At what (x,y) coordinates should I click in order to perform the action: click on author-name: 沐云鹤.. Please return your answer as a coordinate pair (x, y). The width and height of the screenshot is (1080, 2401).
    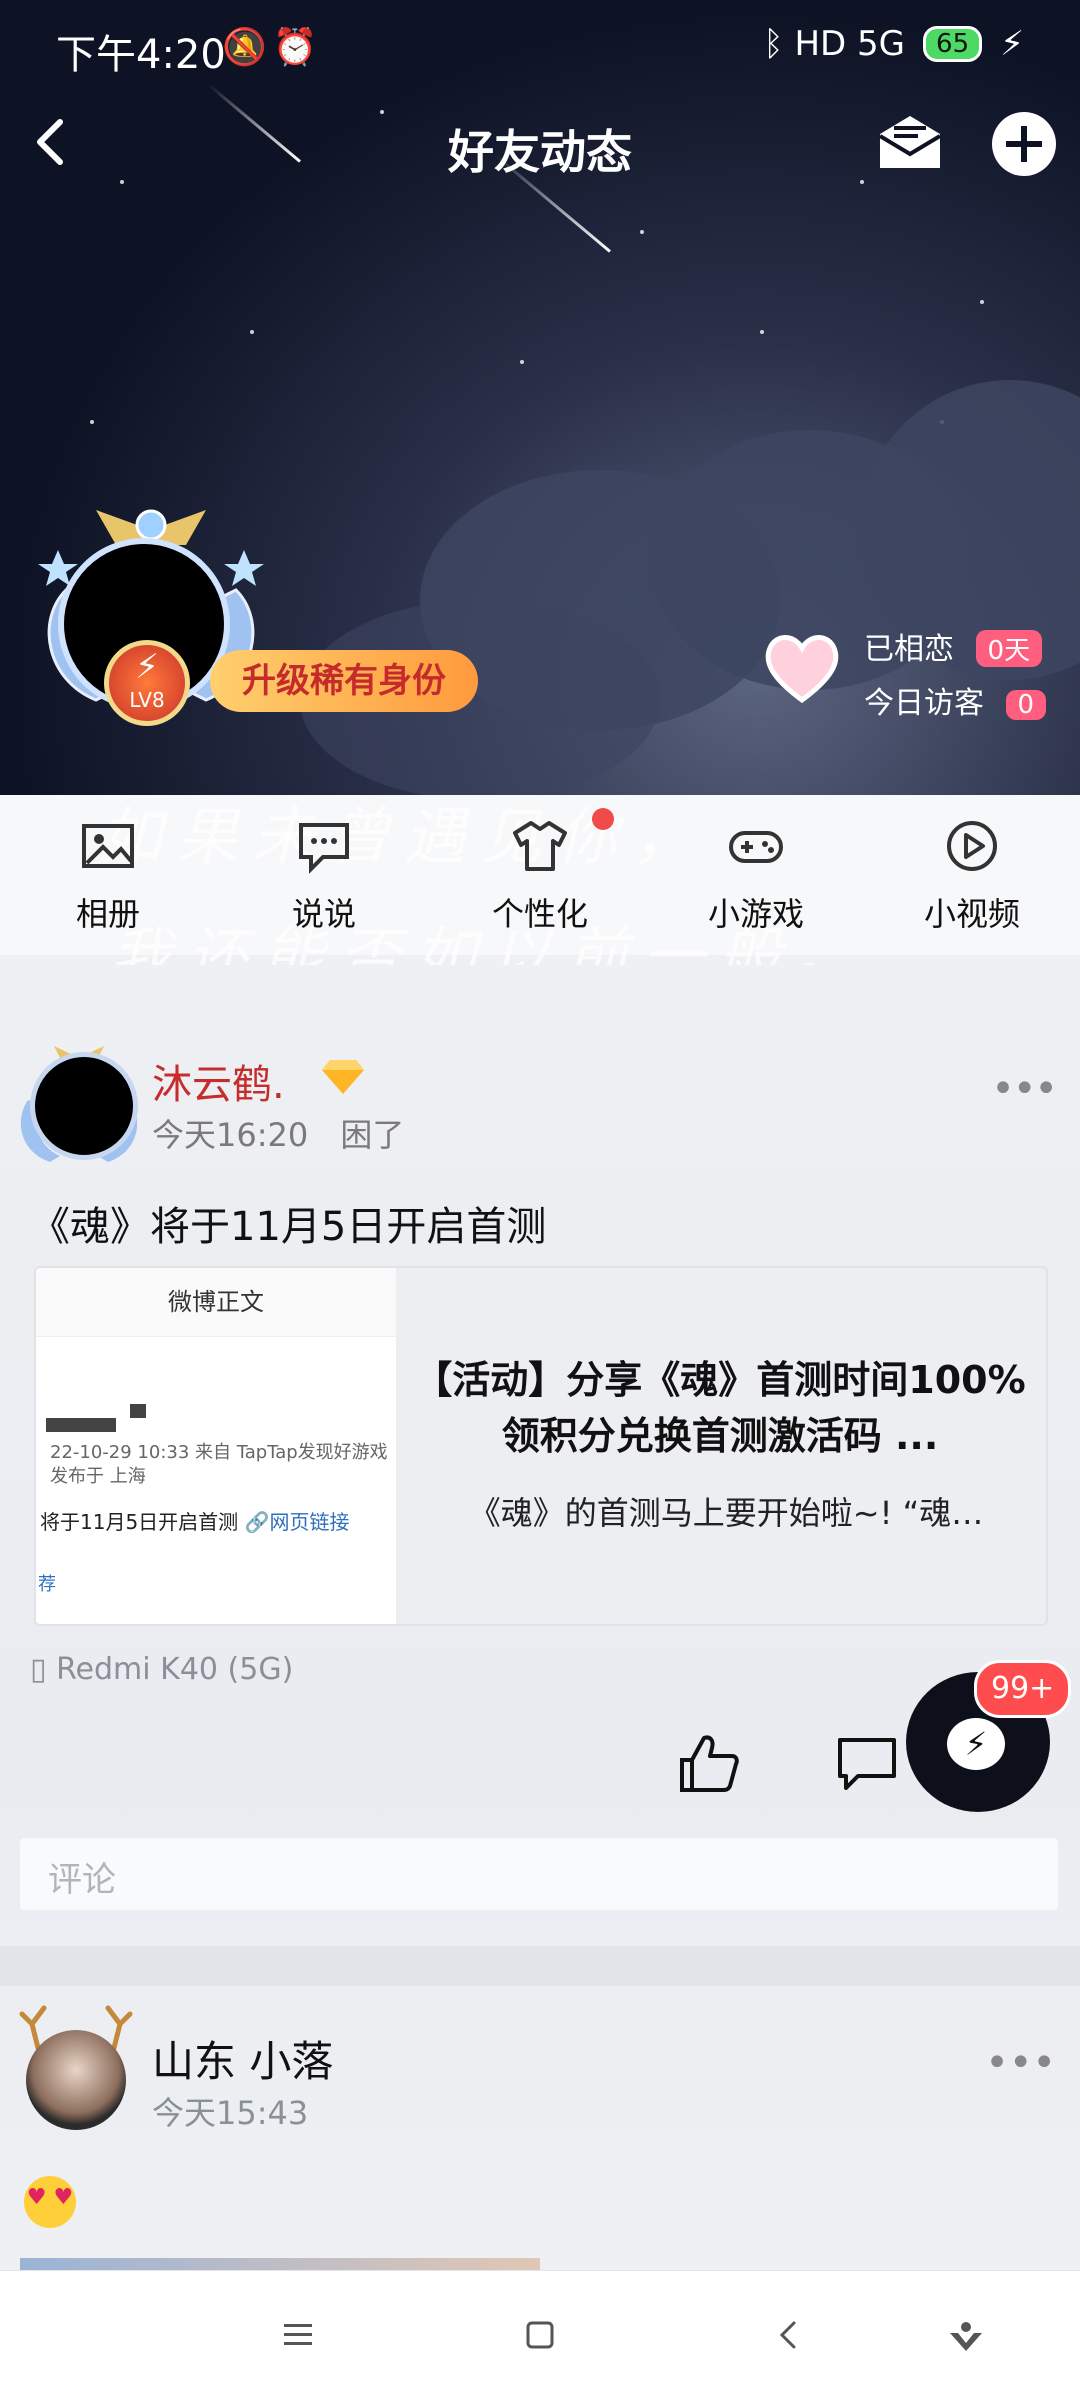
    Looking at the image, I should click on (218, 1081).